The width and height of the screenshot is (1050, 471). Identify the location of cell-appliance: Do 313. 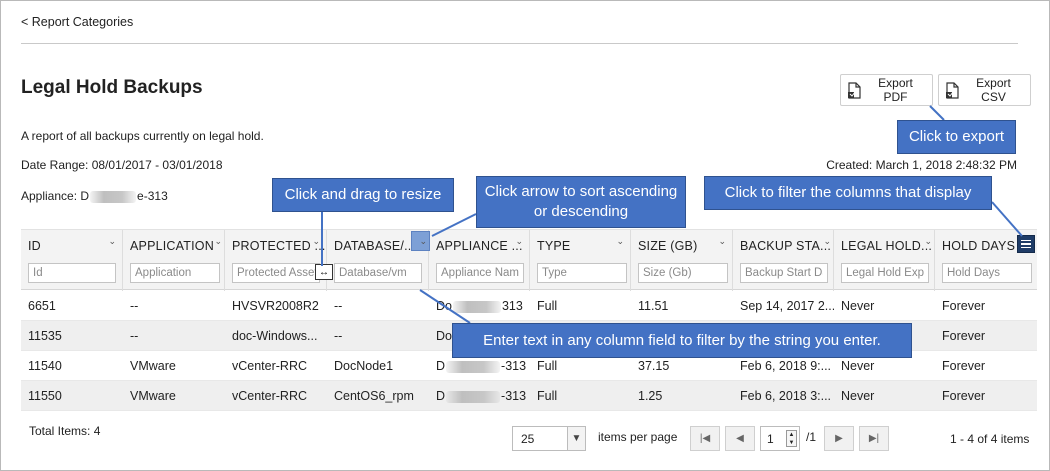
(479, 306).